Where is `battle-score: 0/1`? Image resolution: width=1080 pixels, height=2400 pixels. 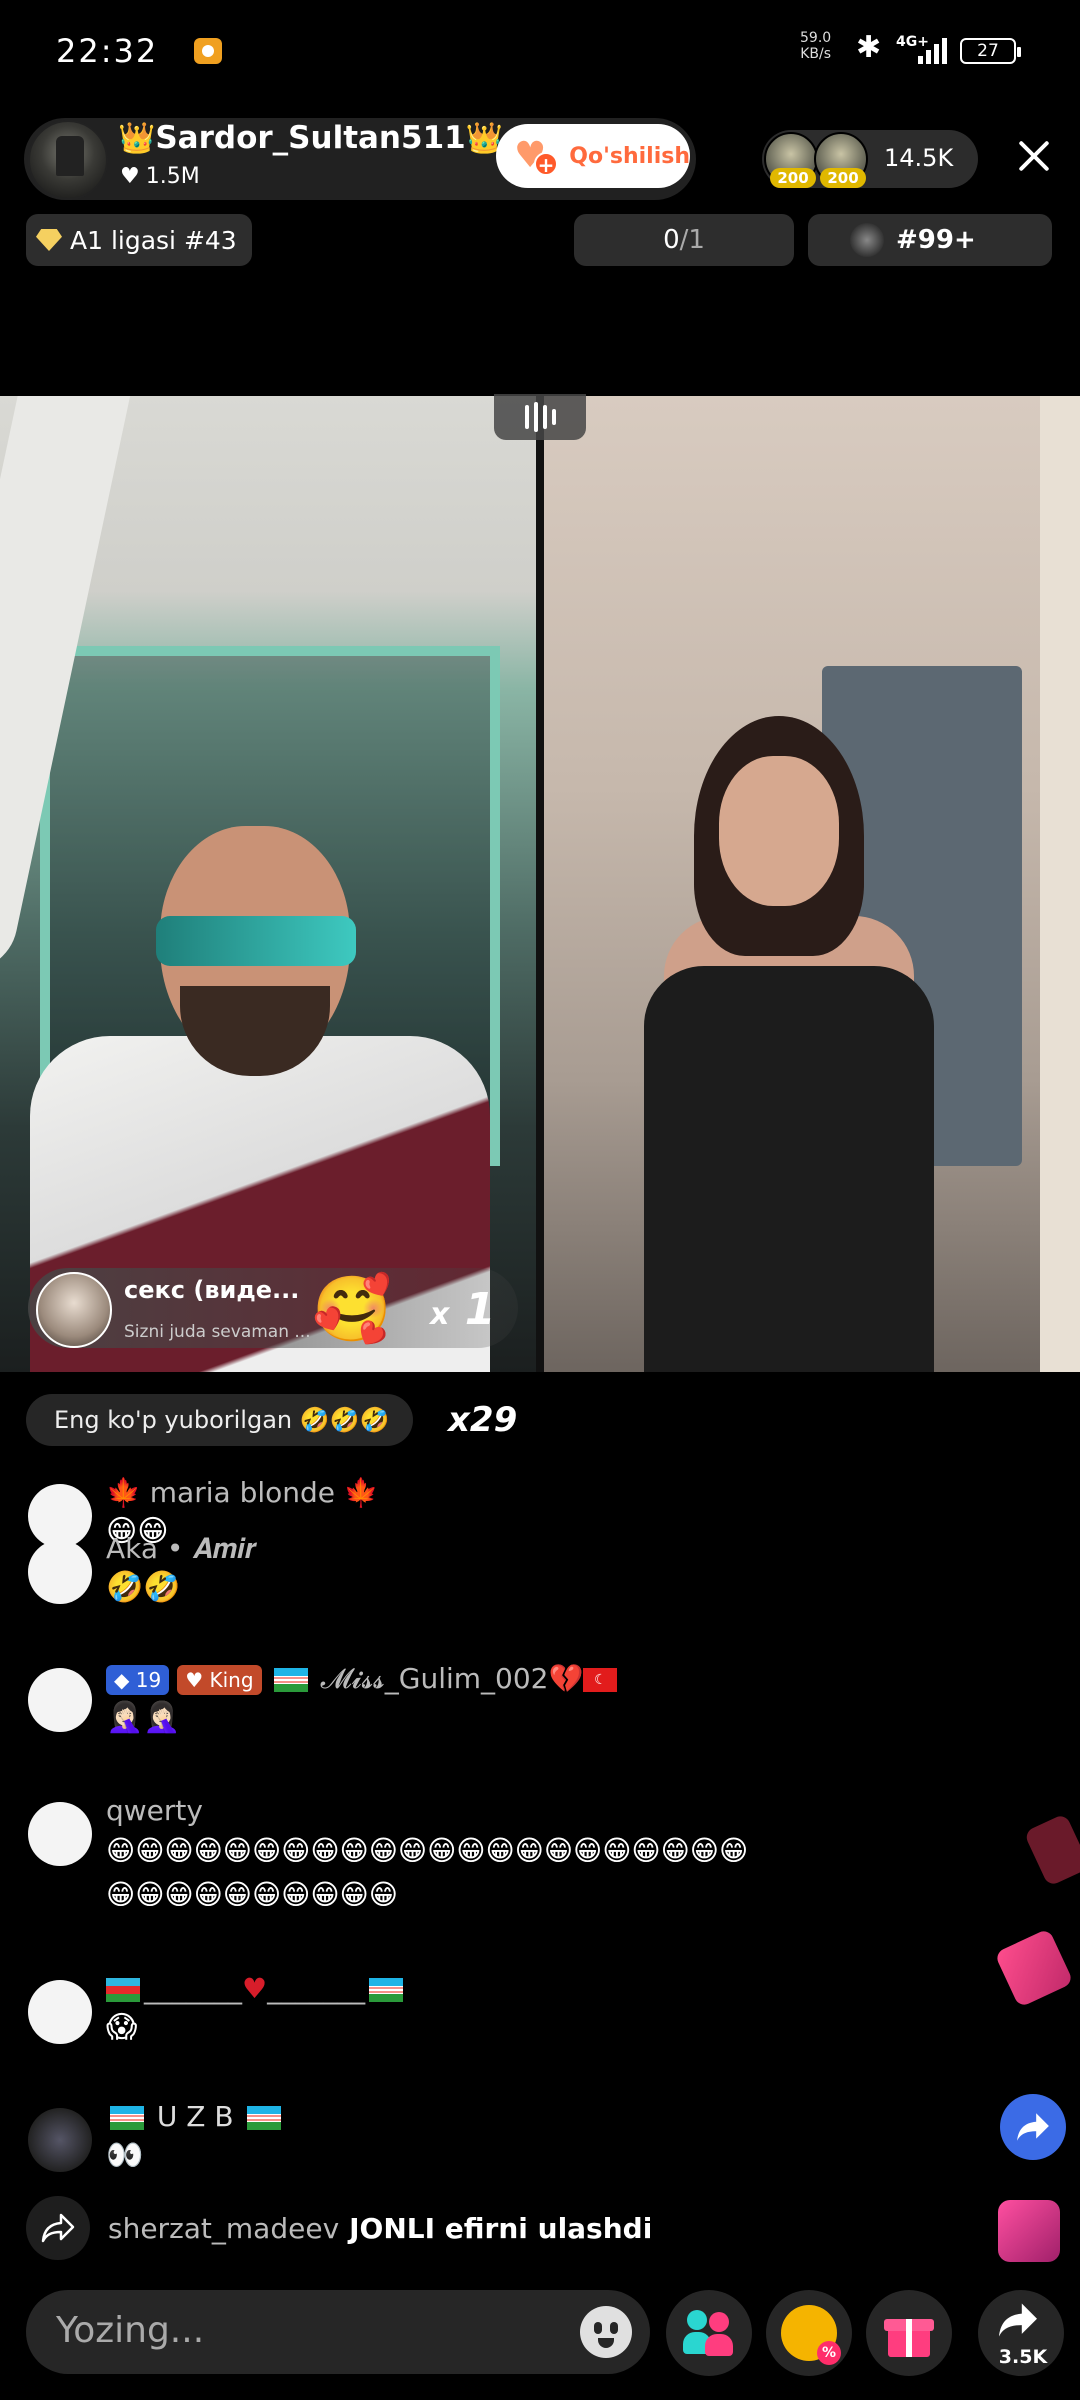 battle-score: 0/1 is located at coordinates (684, 240).